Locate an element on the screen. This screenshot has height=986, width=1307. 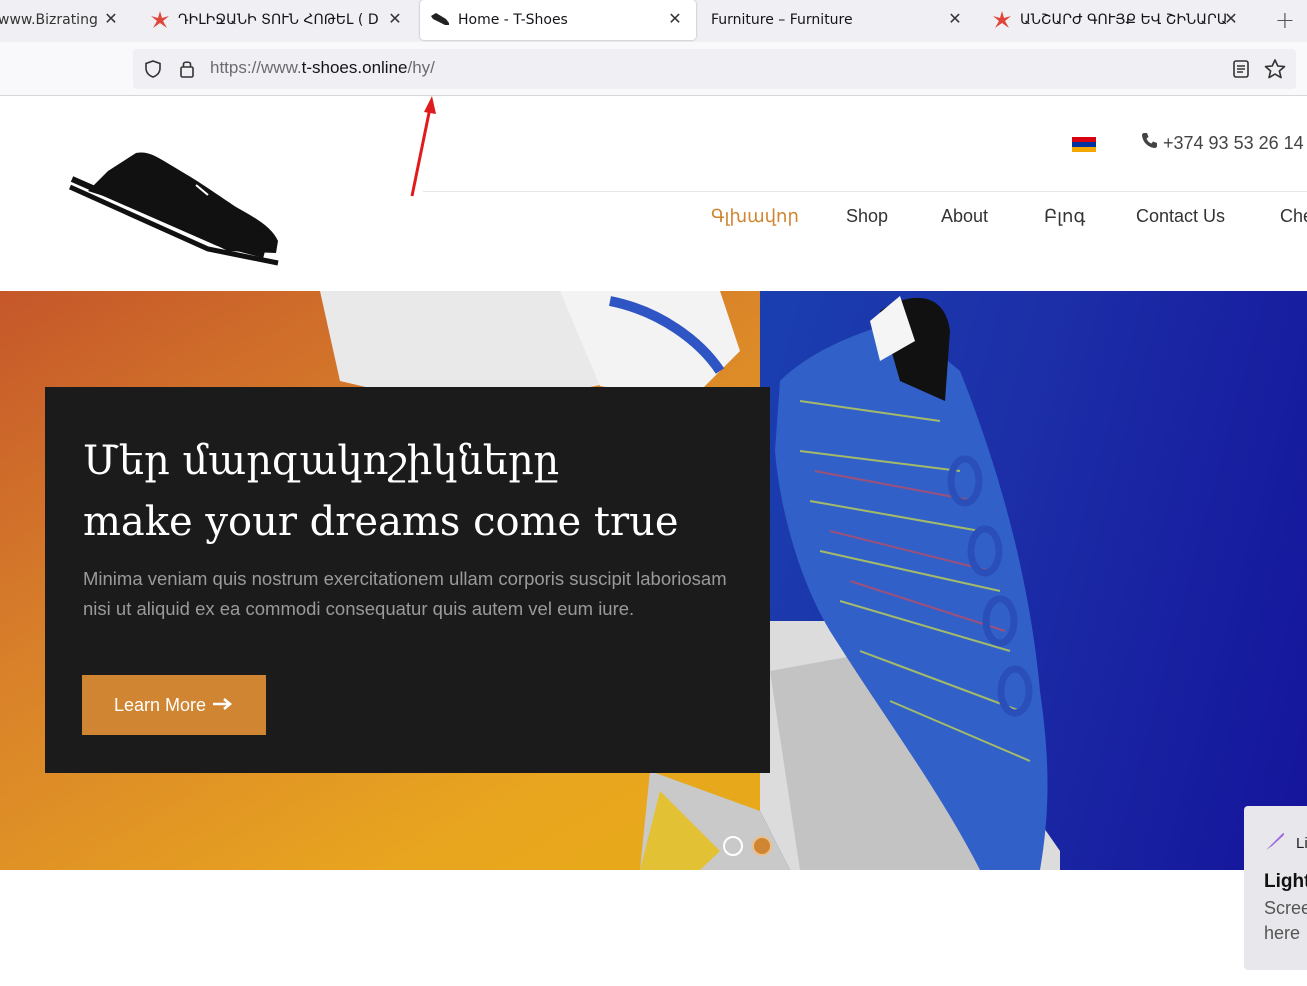
reader-view-icon is located at coordinates (1241, 71).